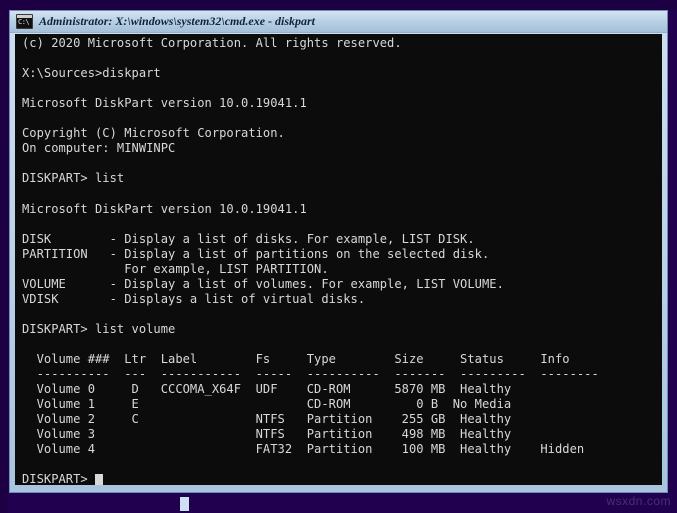 This screenshot has width=677, height=513. I want to click on console-icon: C:\, so click(24, 21).